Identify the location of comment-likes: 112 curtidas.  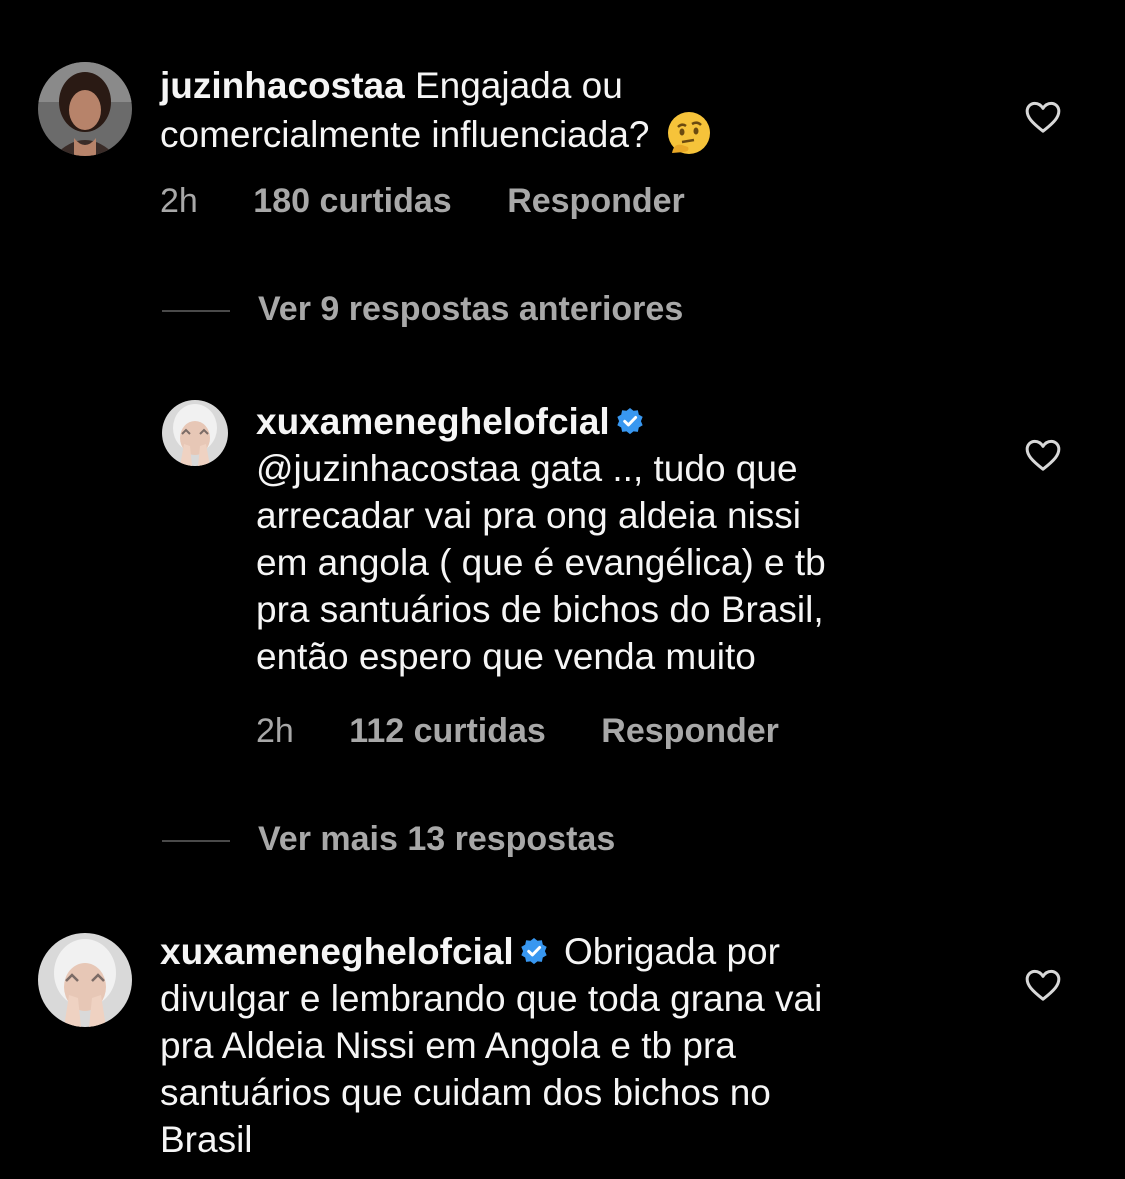
(447, 731).